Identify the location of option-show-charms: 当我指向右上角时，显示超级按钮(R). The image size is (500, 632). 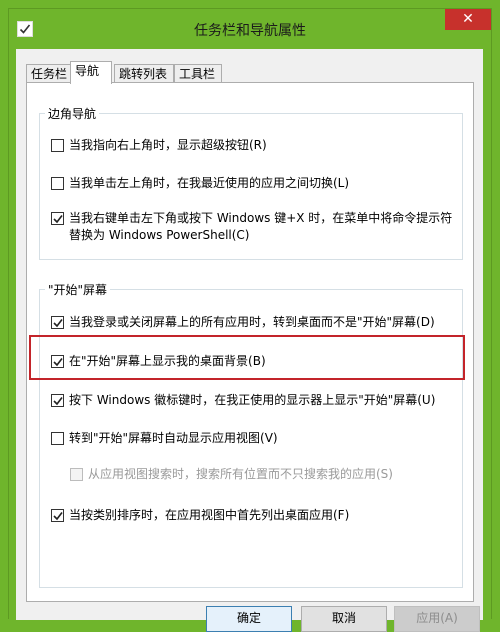
(252, 145).